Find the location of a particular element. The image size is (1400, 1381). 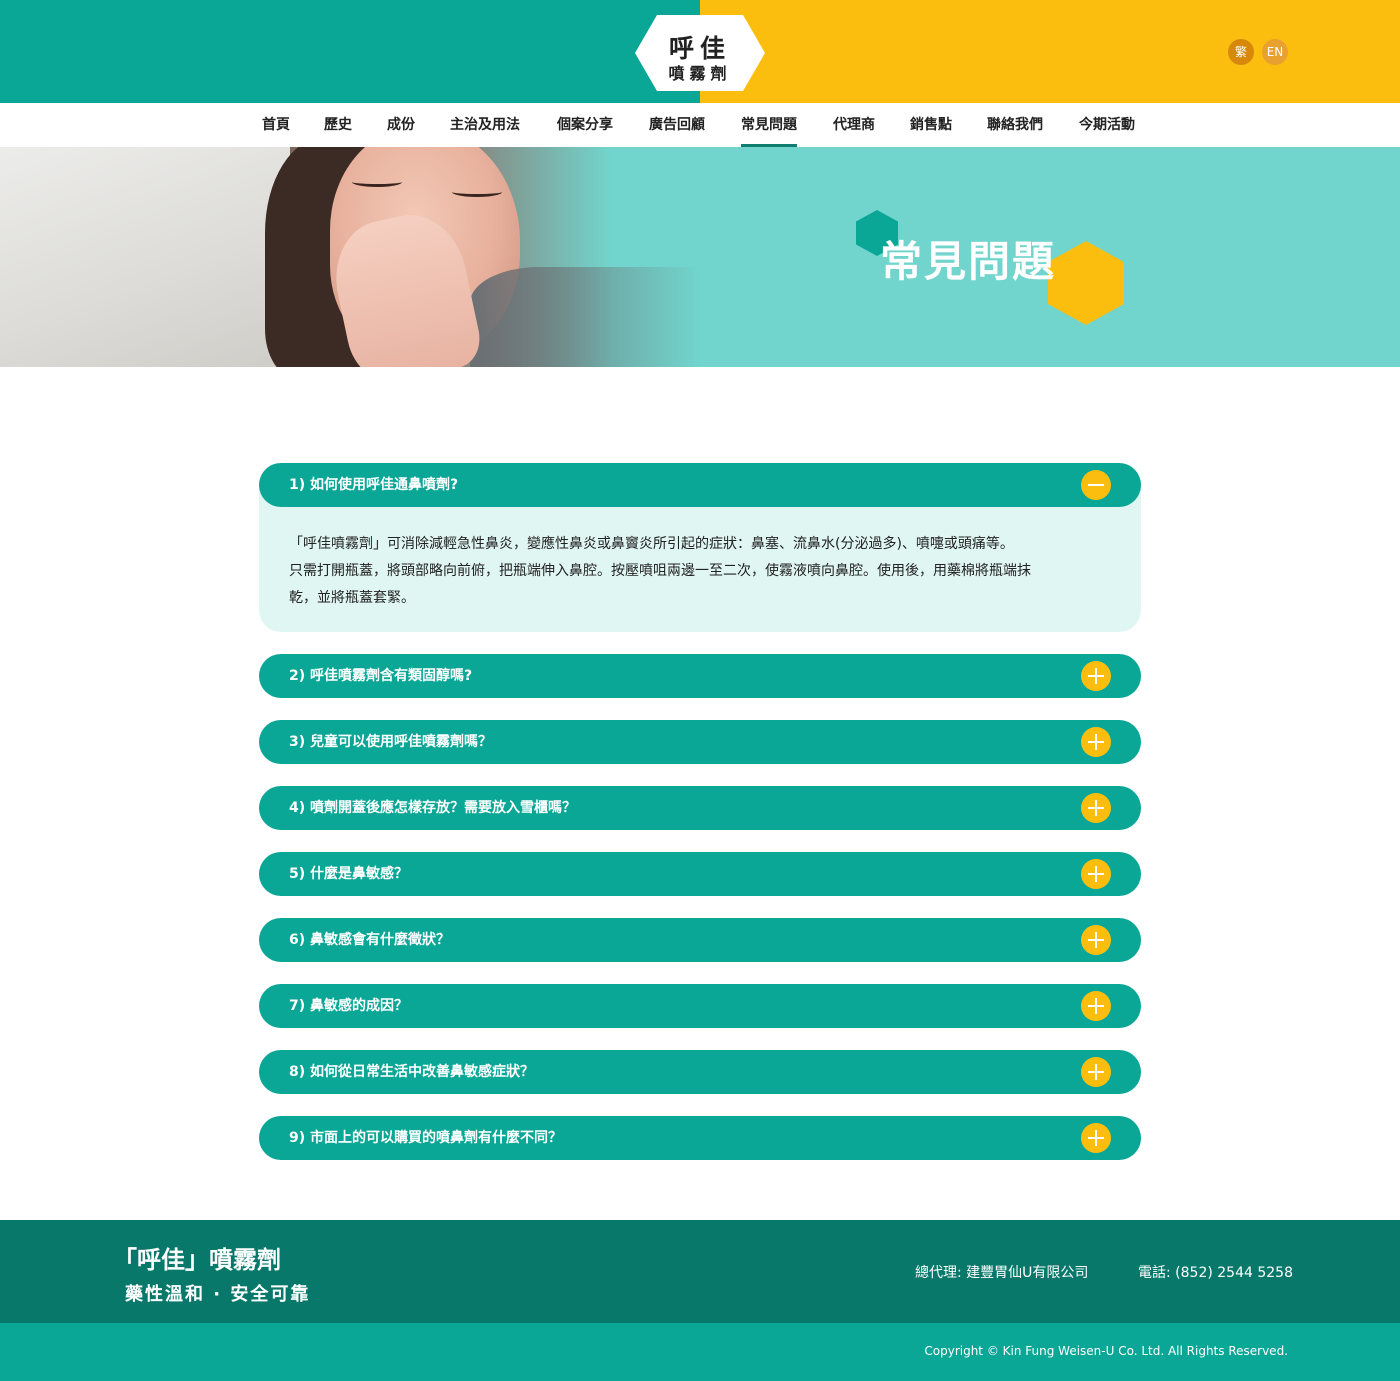

collapse-minus-icon is located at coordinates (1096, 485).